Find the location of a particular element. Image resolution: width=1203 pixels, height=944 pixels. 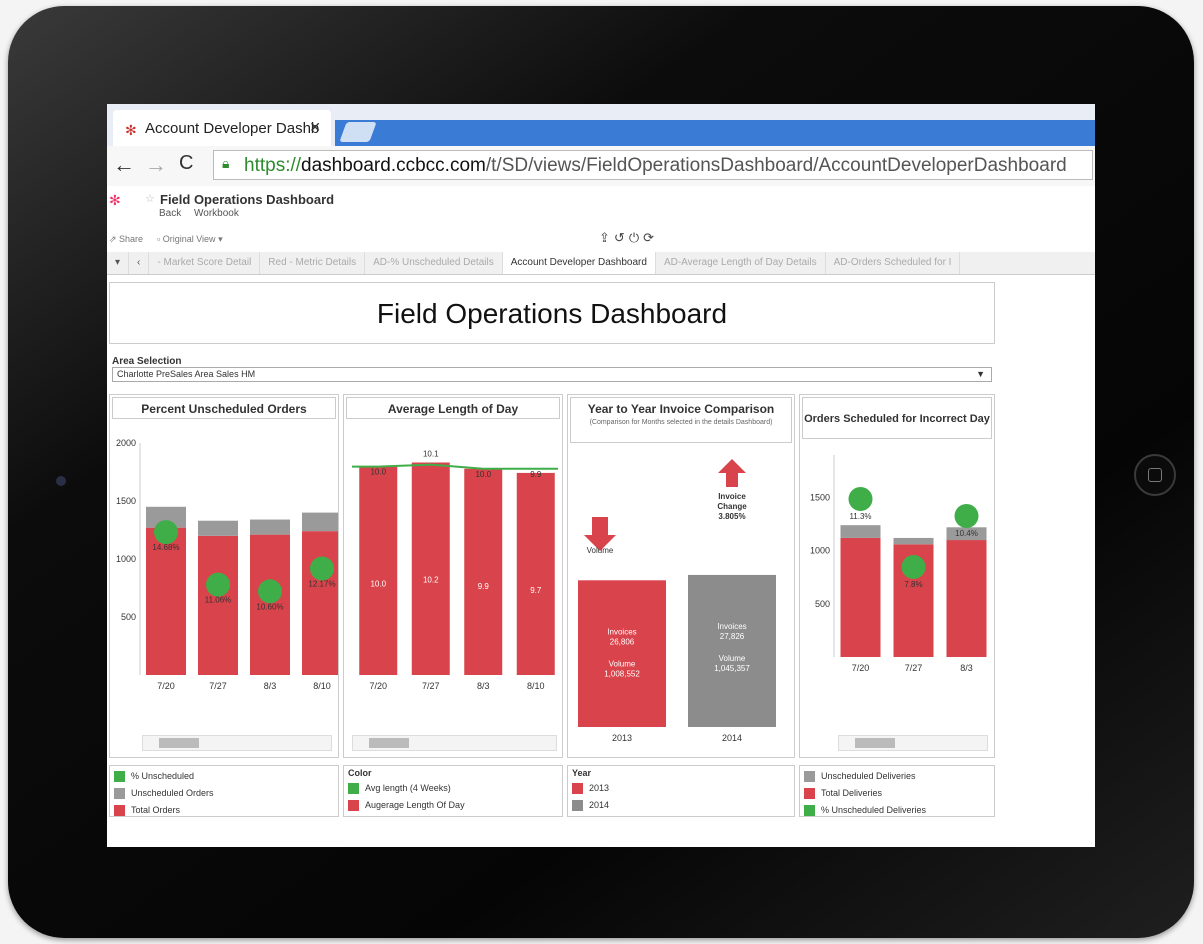

x-tick-label: 2014 is located at coordinates (732, 738).